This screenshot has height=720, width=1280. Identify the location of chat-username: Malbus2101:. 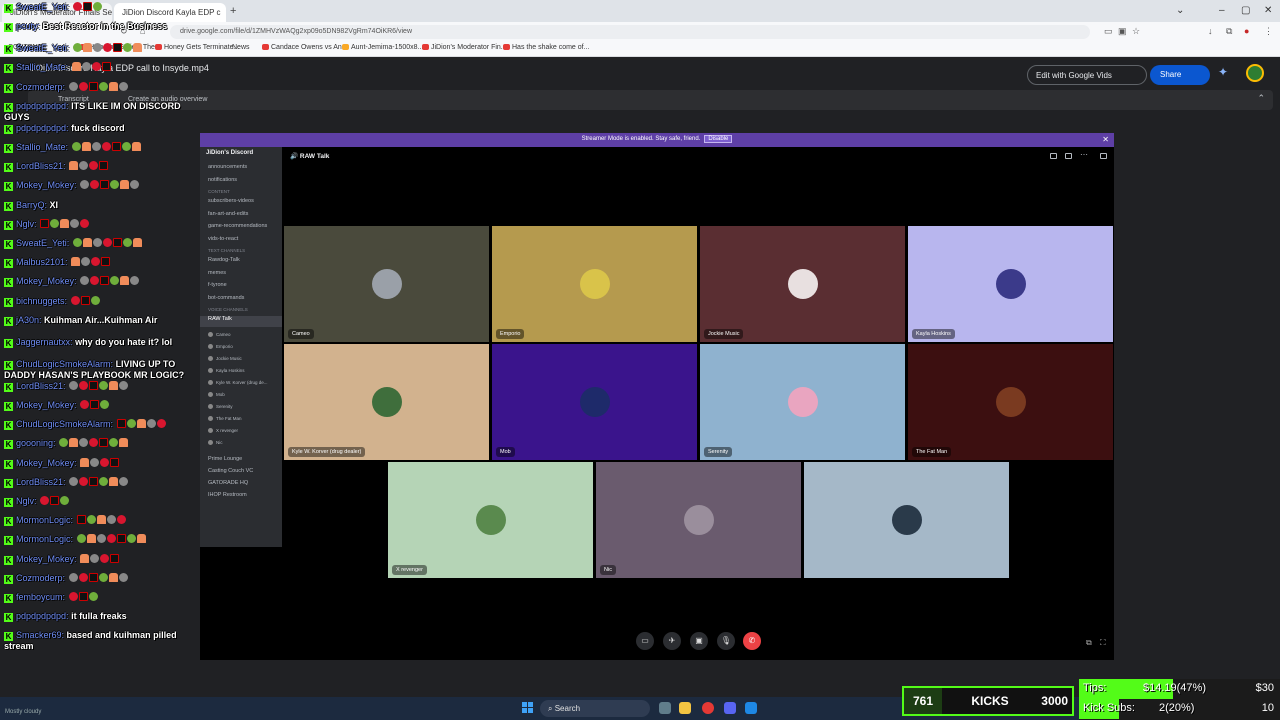
(42, 262).